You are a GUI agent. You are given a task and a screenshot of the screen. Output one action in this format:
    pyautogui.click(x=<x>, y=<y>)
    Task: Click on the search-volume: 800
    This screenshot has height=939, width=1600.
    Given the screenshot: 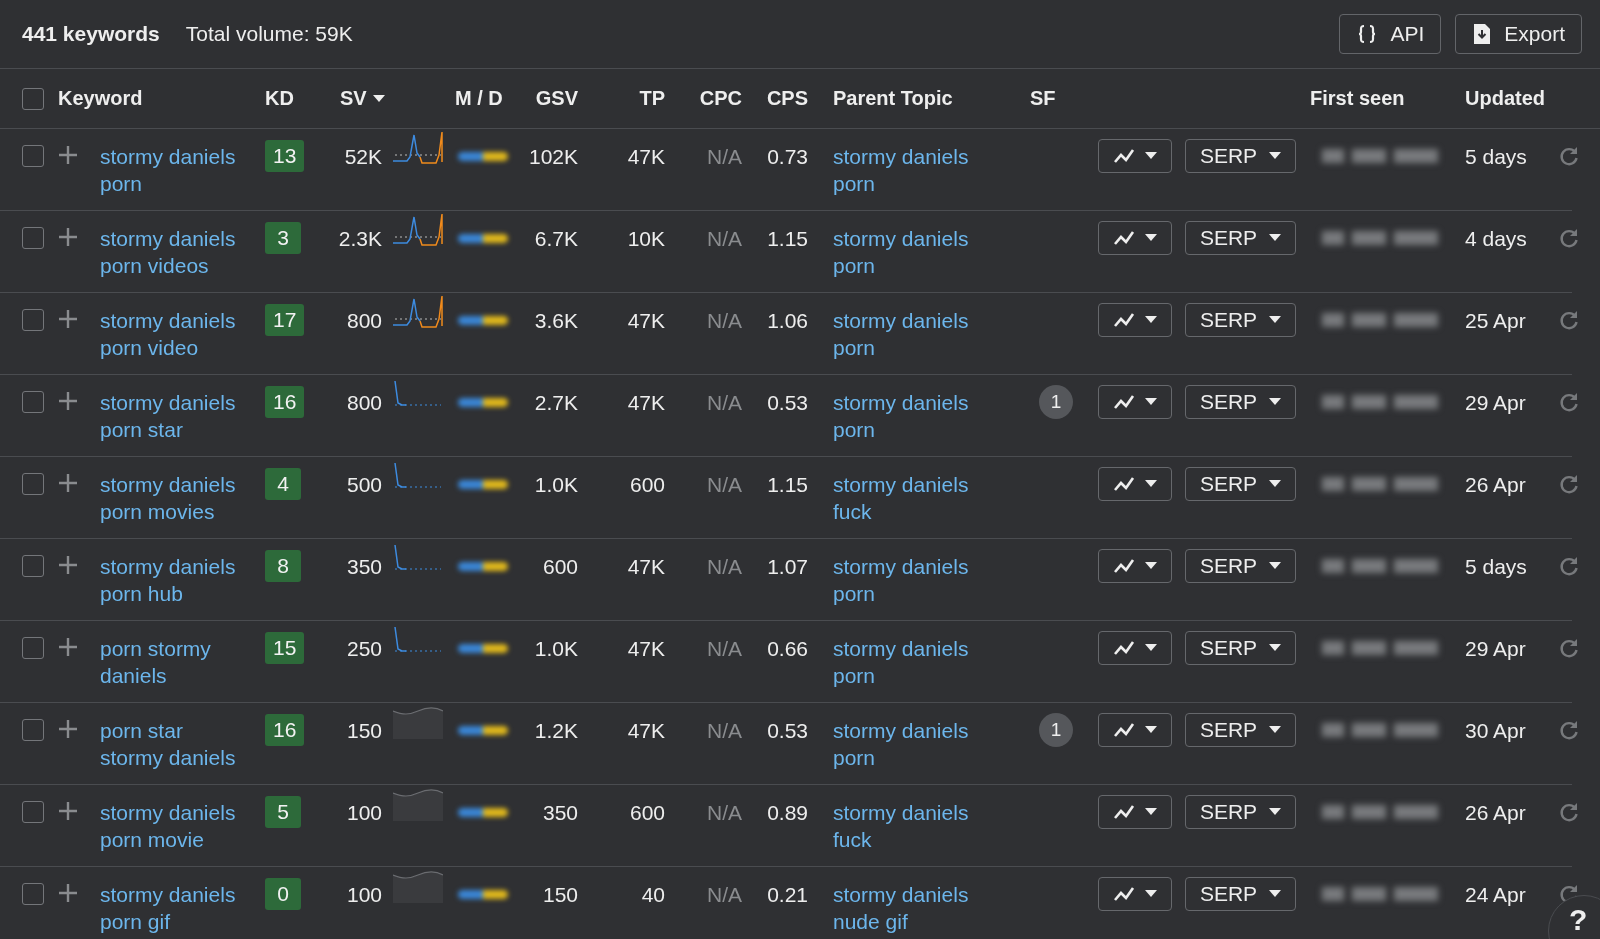 What is the action you would take?
    pyautogui.click(x=364, y=321)
    